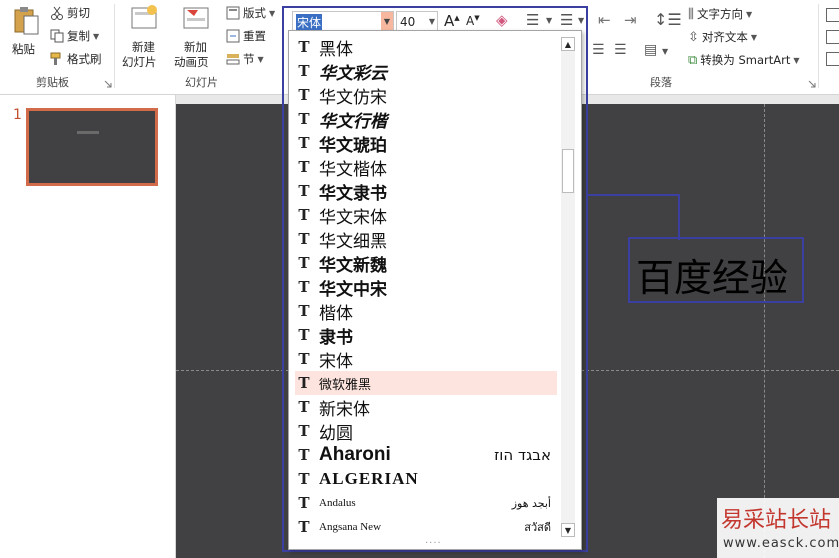  Describe the element at coordinates (693, 37) in the screenshot. I see `align-text-icon: ⇳` at that location.